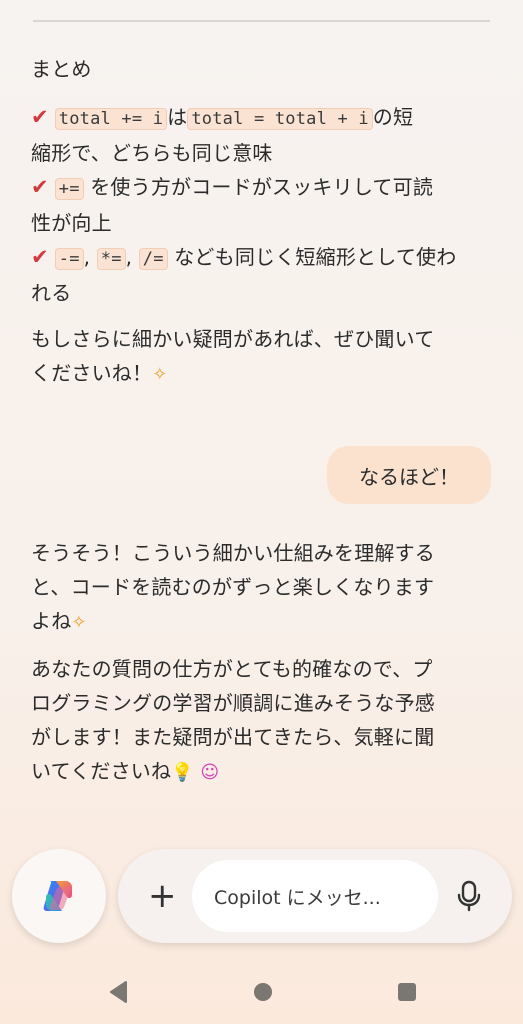  I want to click on reply-line: よね✧, so click(263, 622).